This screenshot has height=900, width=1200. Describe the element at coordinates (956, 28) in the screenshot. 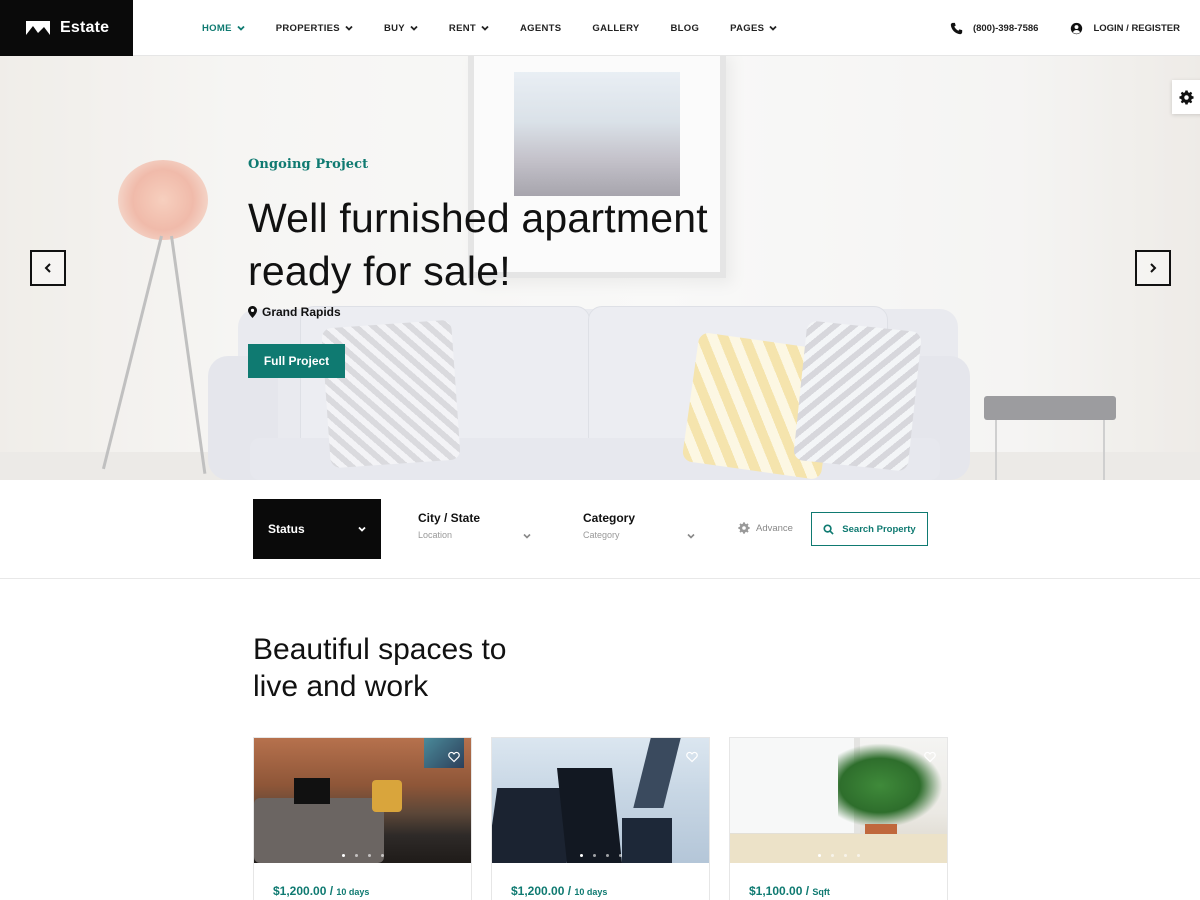

I see `phone-icon` at that location.